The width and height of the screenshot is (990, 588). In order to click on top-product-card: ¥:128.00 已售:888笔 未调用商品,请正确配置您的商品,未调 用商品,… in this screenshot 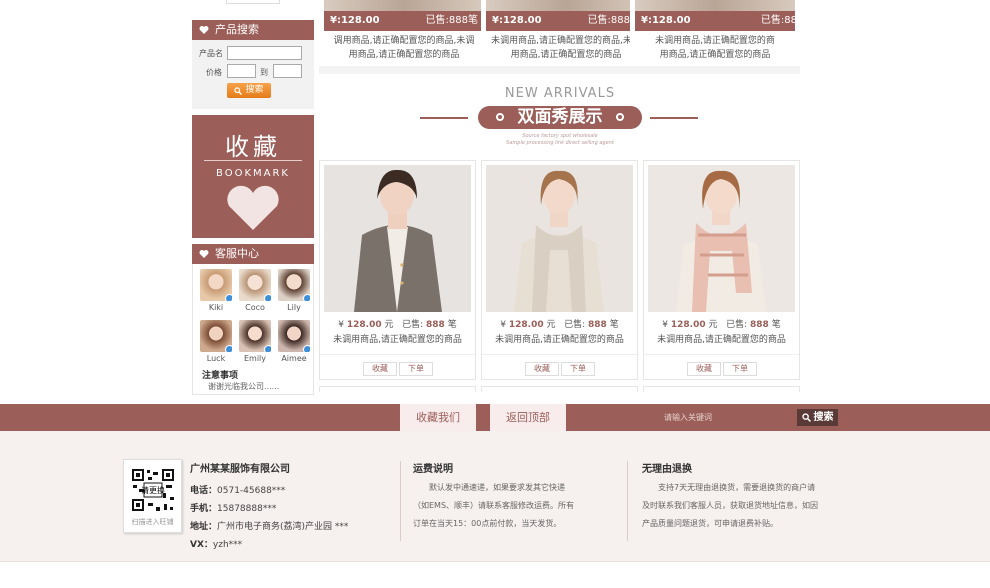, I will do `click(566, 33)`.